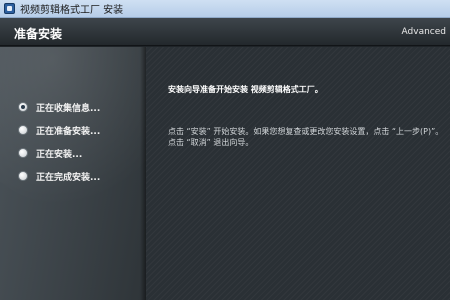 The image size is (450, 300). Describe the element at coordinates (38, 34) in the screenshot. I see `page-title: 准备安装` at that location.